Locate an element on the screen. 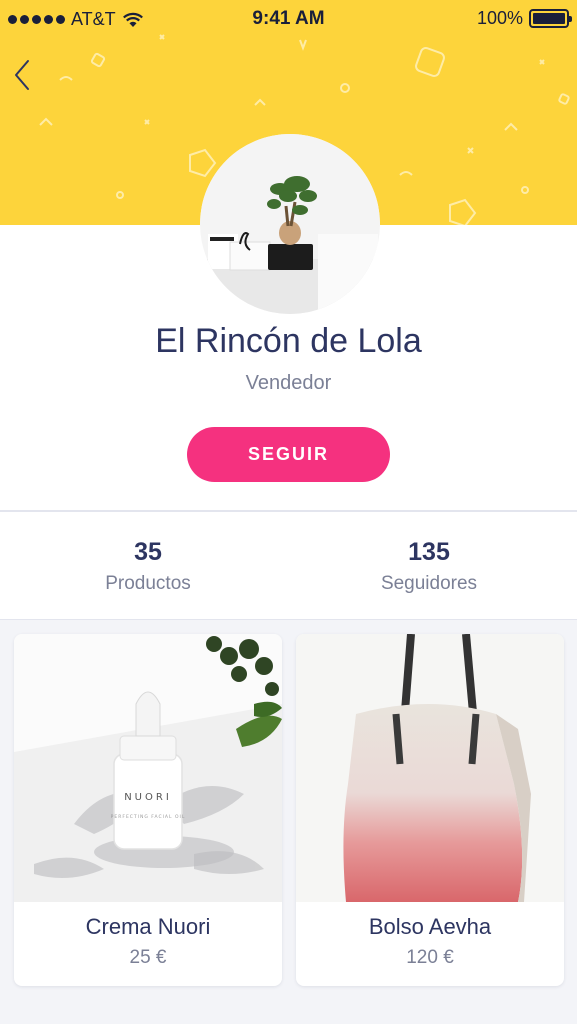 The height and width of the screenshot is (1024, 577). back-button is located at coordinates (23, 75).